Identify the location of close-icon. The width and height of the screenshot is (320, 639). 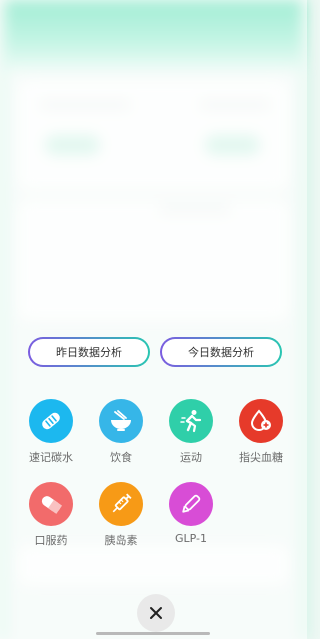
(156, 613).